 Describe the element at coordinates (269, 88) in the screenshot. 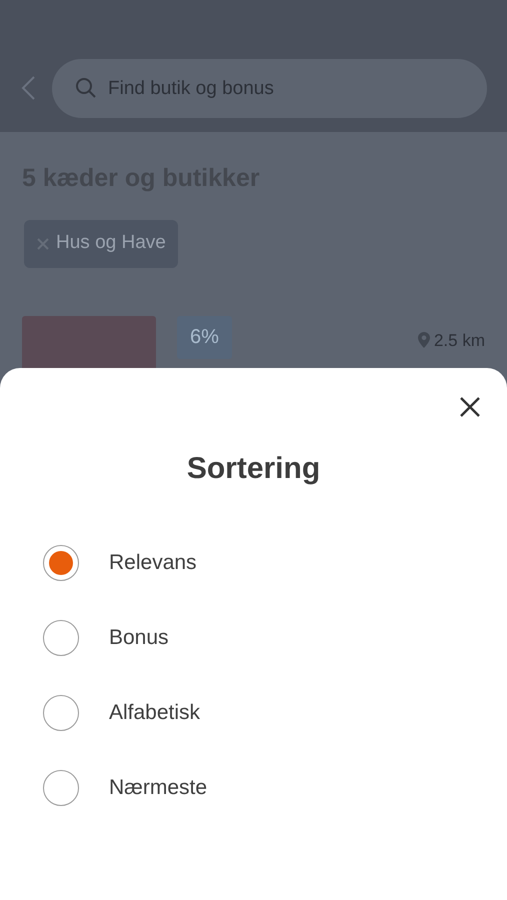

I see `search-field: Find butik og bonus` at that location.